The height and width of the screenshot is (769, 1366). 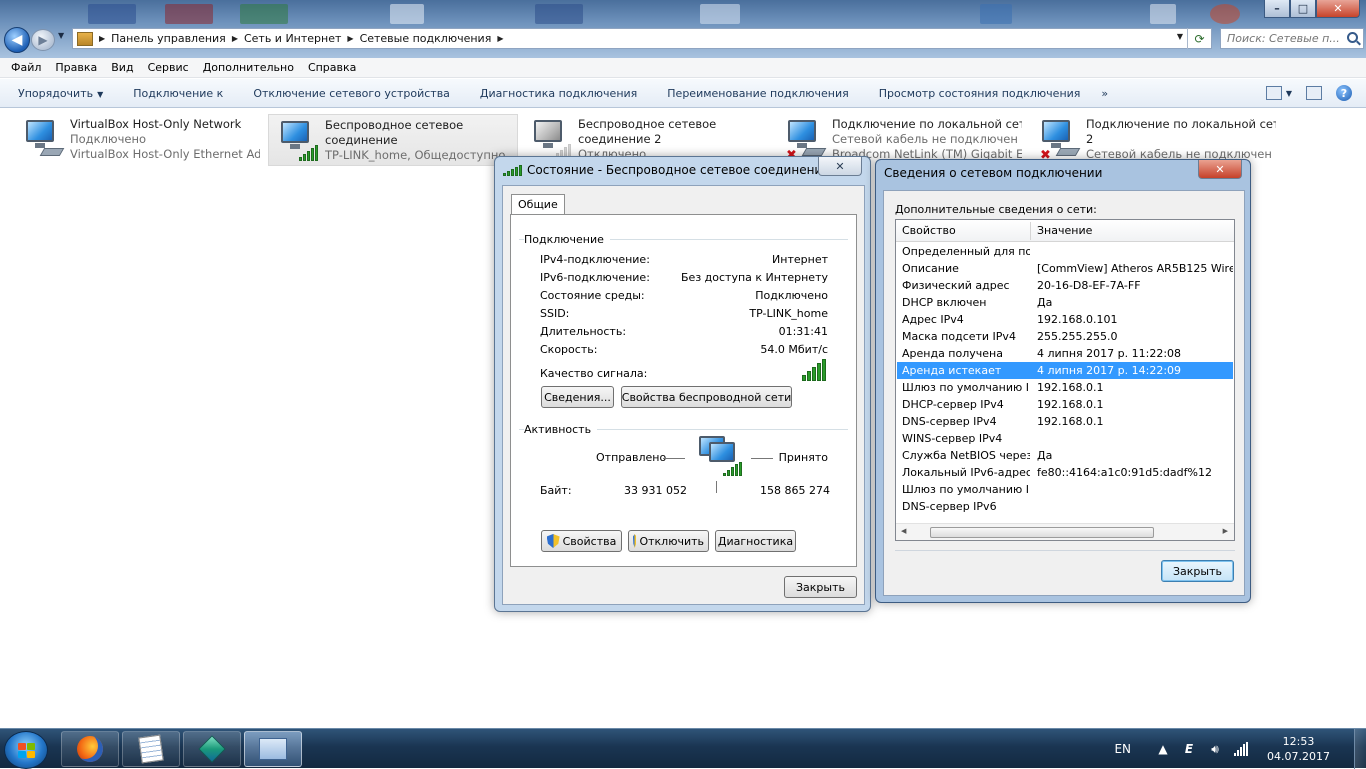 What do you see at coordinates (980, 93) in the screenshot?
I see `view-status-button: Просмотр состояния подключения` at bounding box center [980, 93].